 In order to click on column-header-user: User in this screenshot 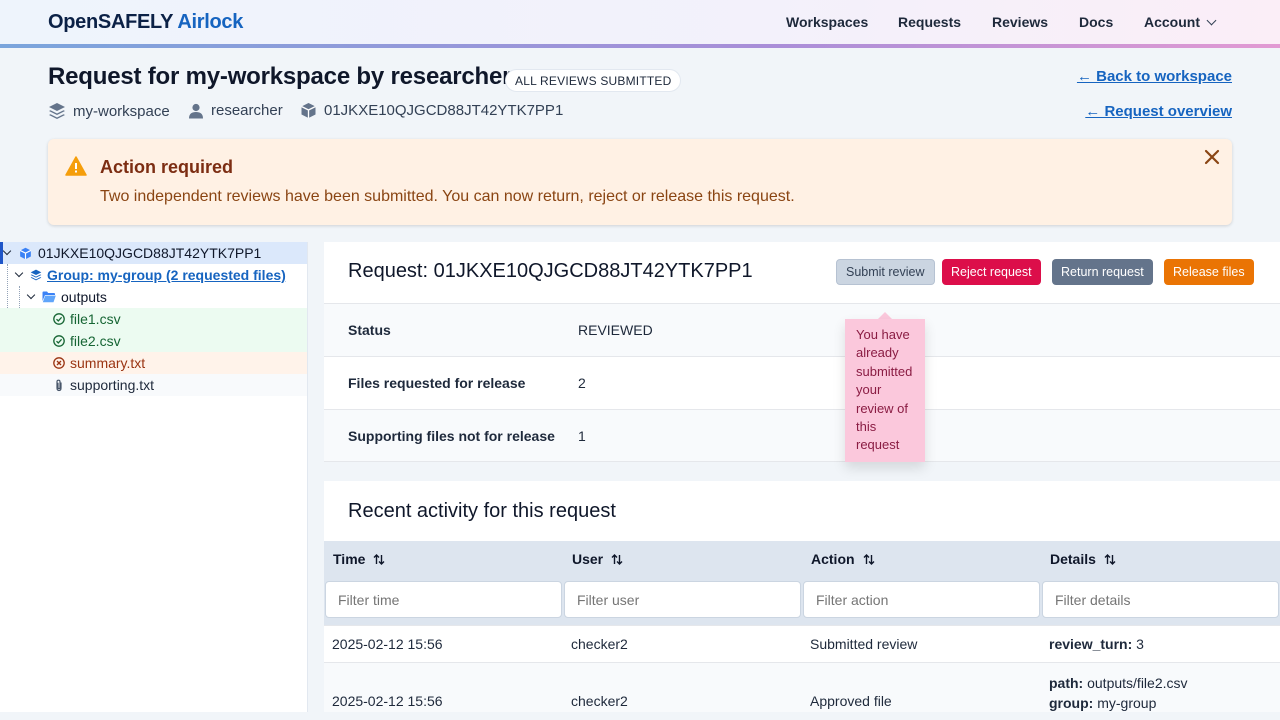, I will do `click(597, 559)`.